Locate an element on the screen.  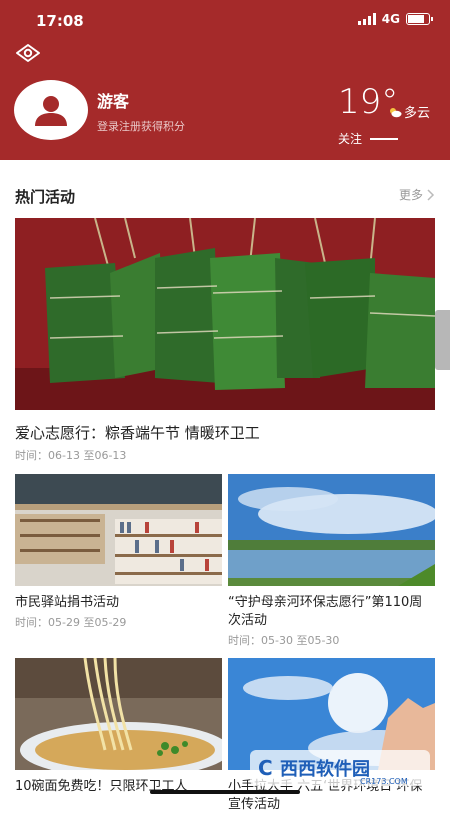
chevron-right-icon is located at coordinates (431, 194).